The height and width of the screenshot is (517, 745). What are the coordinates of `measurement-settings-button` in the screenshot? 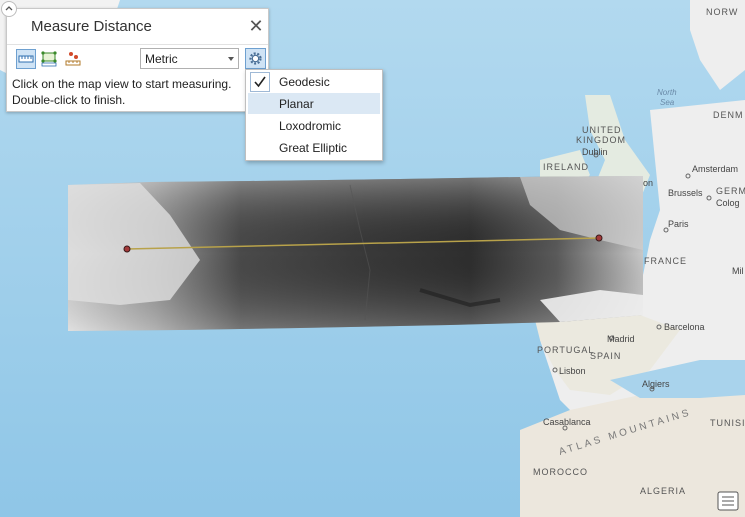 It's located at (255, 58).